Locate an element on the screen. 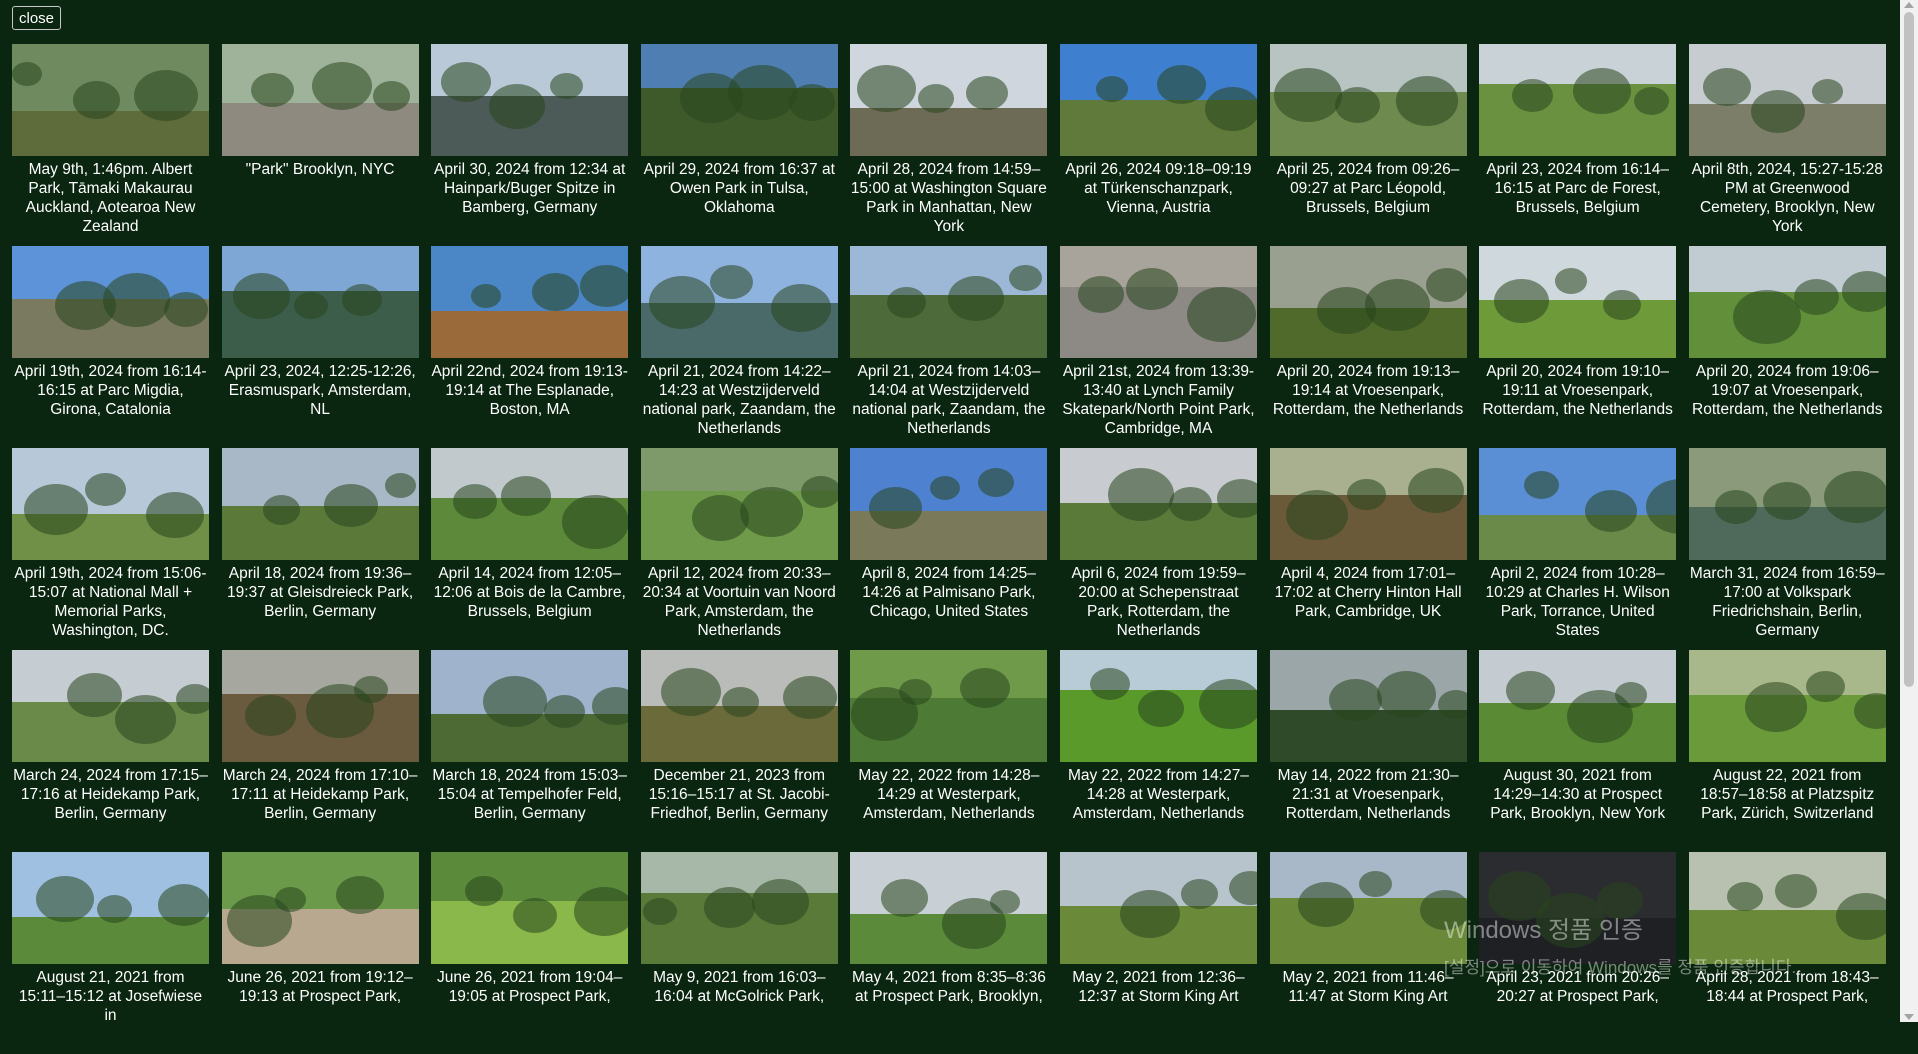  scrollbar-thumb is located at coordinates (1909, 349).